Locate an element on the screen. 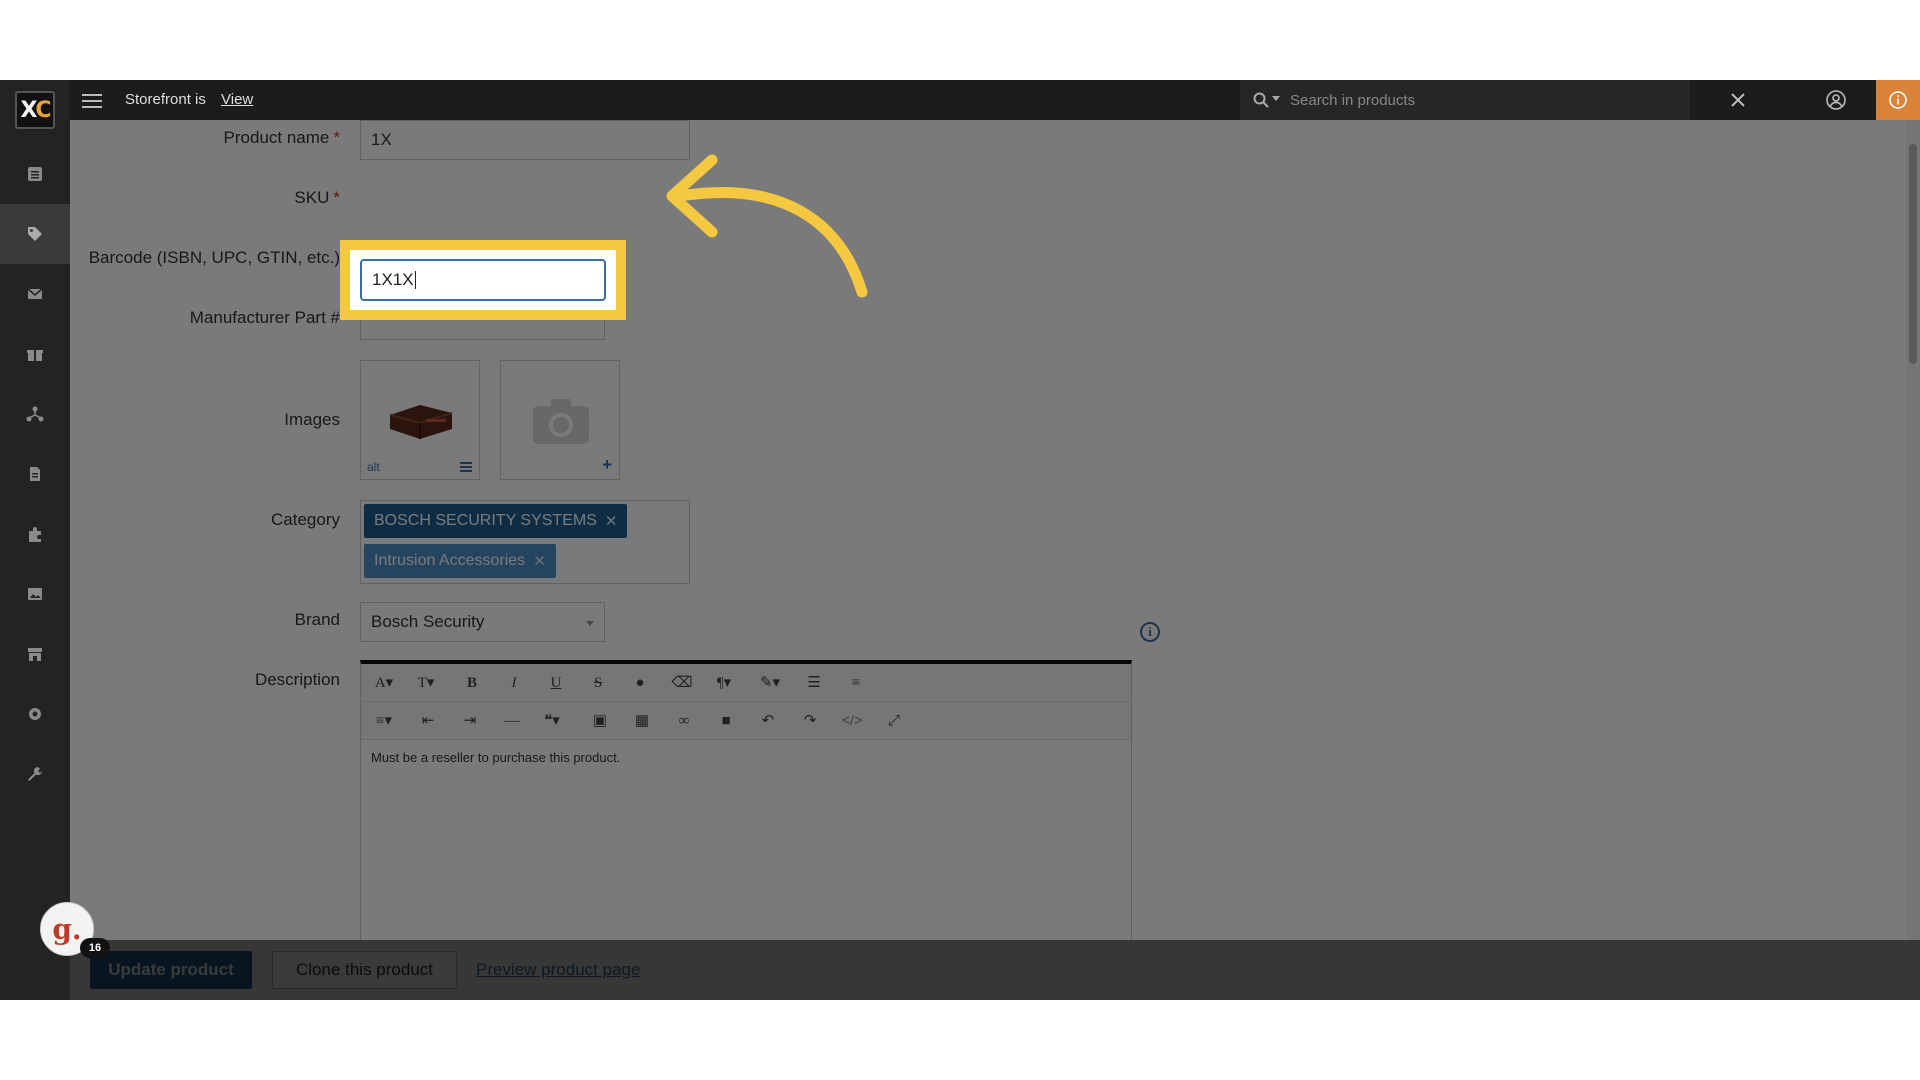 This screenshot has width=1920, height=1080. notification-count-badge: 16 is located at coordinates (95, 948).